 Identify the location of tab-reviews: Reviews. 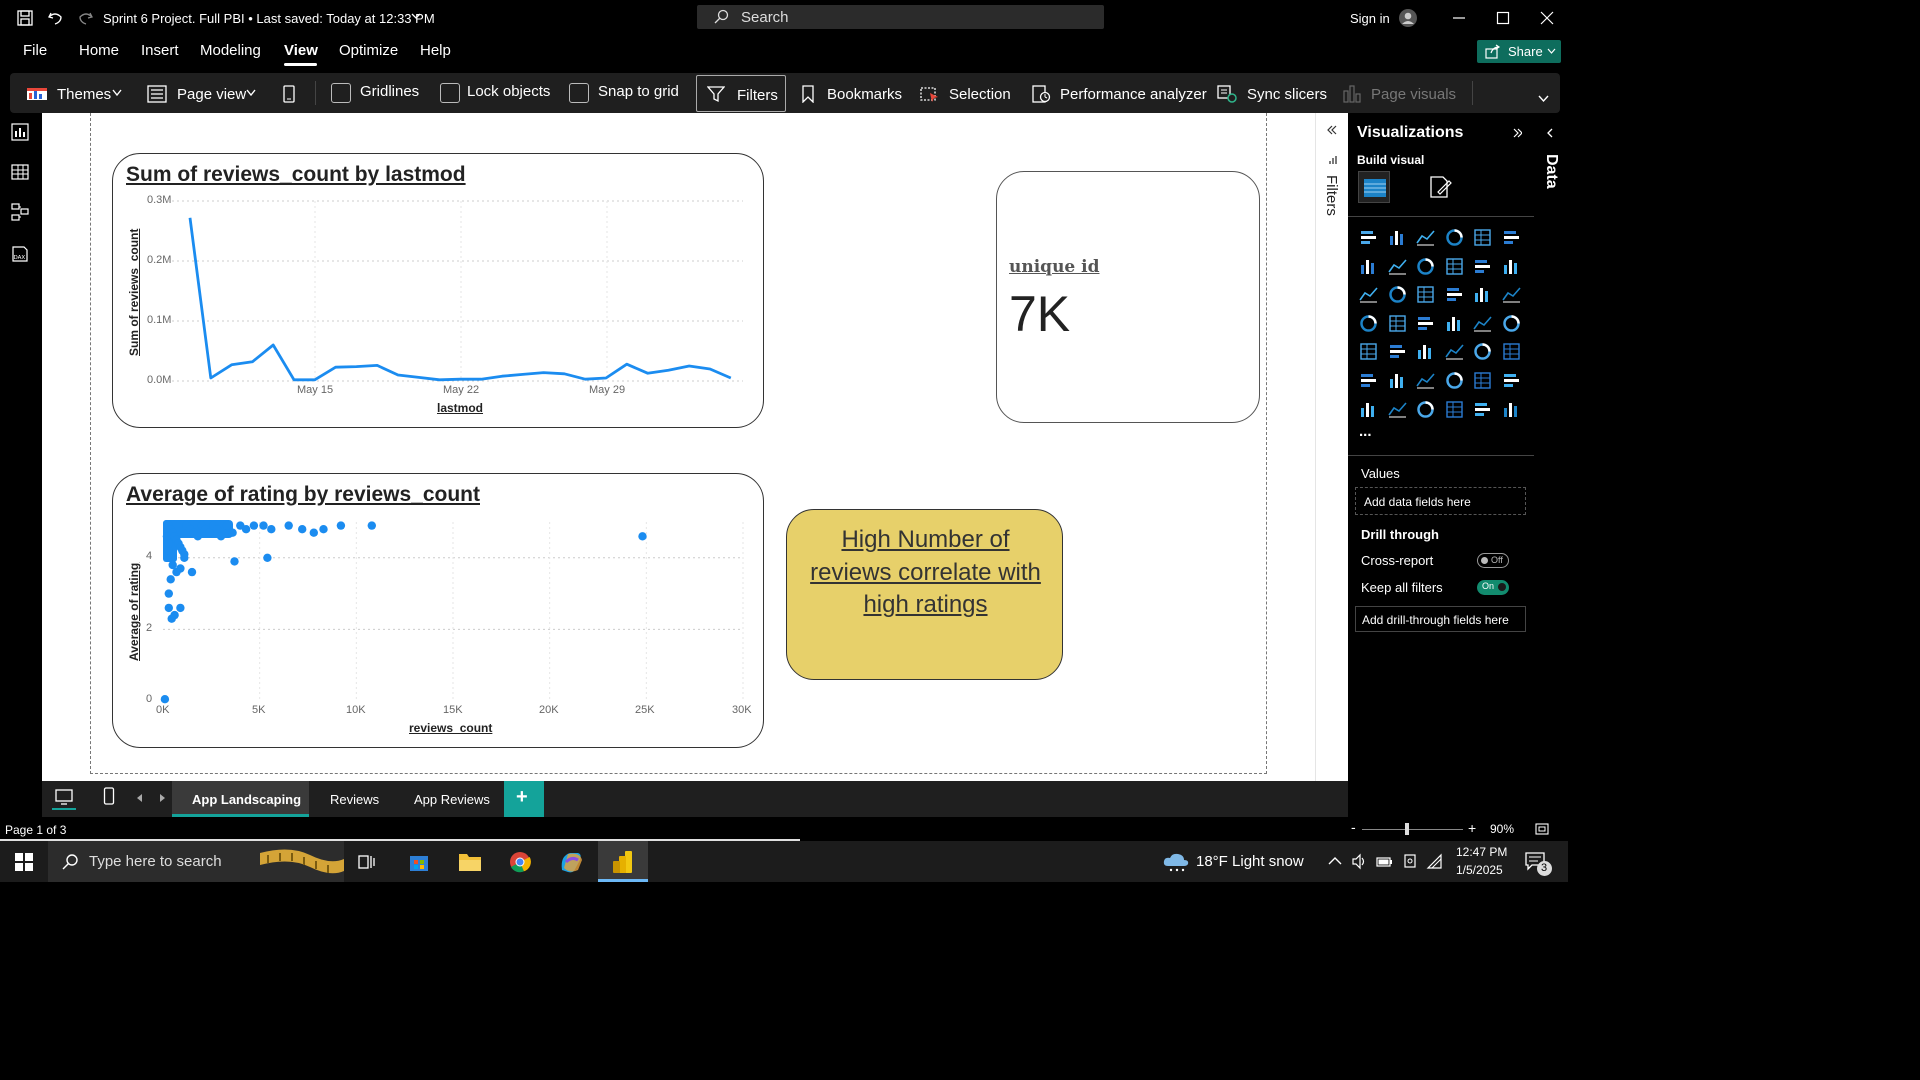
(352, 799).